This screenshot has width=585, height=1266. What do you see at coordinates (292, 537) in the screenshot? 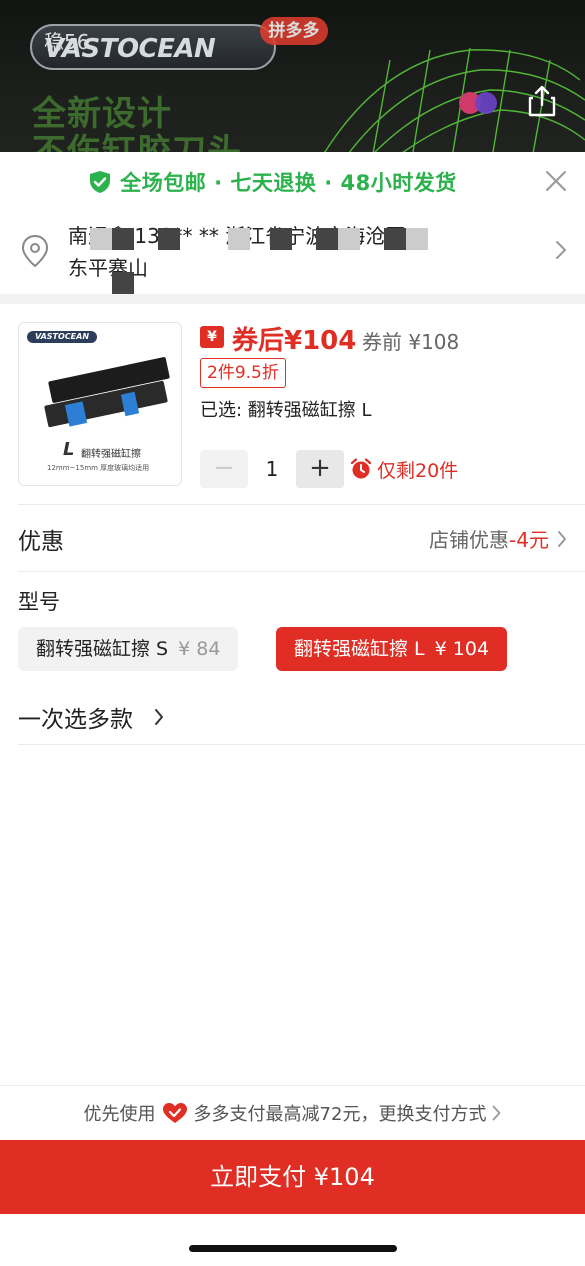
I see `promotion-row: 优惠 店铺优惠-4元` at bounding box center [292, 537].